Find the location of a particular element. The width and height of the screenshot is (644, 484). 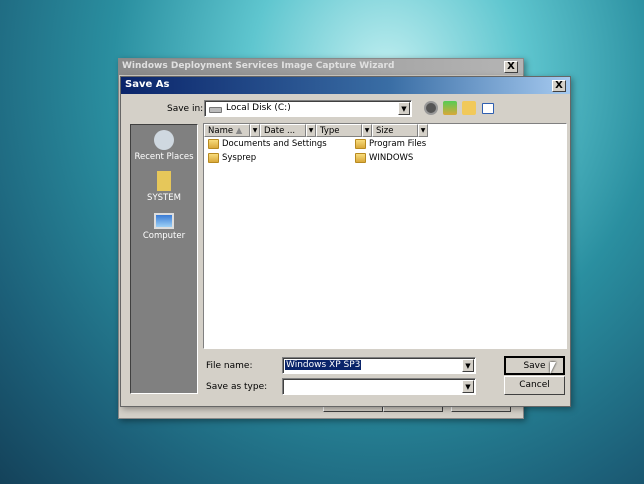

column-date-filter: ▼ is located at coordinates (311, 130).